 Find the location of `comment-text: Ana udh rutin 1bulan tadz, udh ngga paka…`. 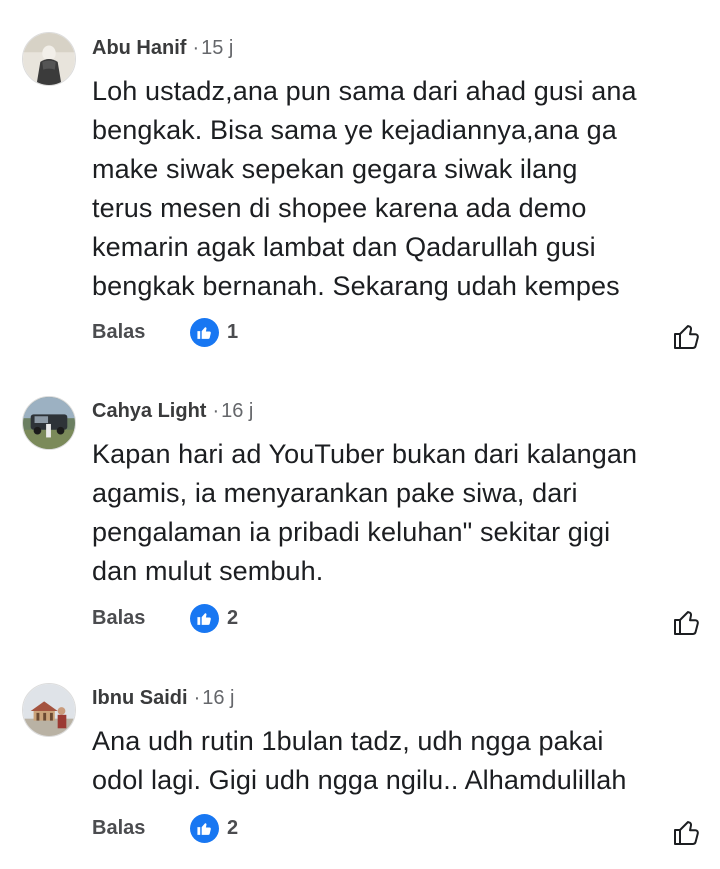

comment-text: Ana udh rutin 1bulan tadz, udh ngga paka… is located at coordinates (359, 760).